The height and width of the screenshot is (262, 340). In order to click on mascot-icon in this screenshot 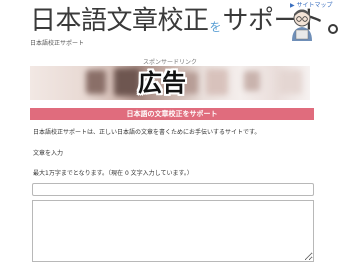, I will do `click(302, 25)`.